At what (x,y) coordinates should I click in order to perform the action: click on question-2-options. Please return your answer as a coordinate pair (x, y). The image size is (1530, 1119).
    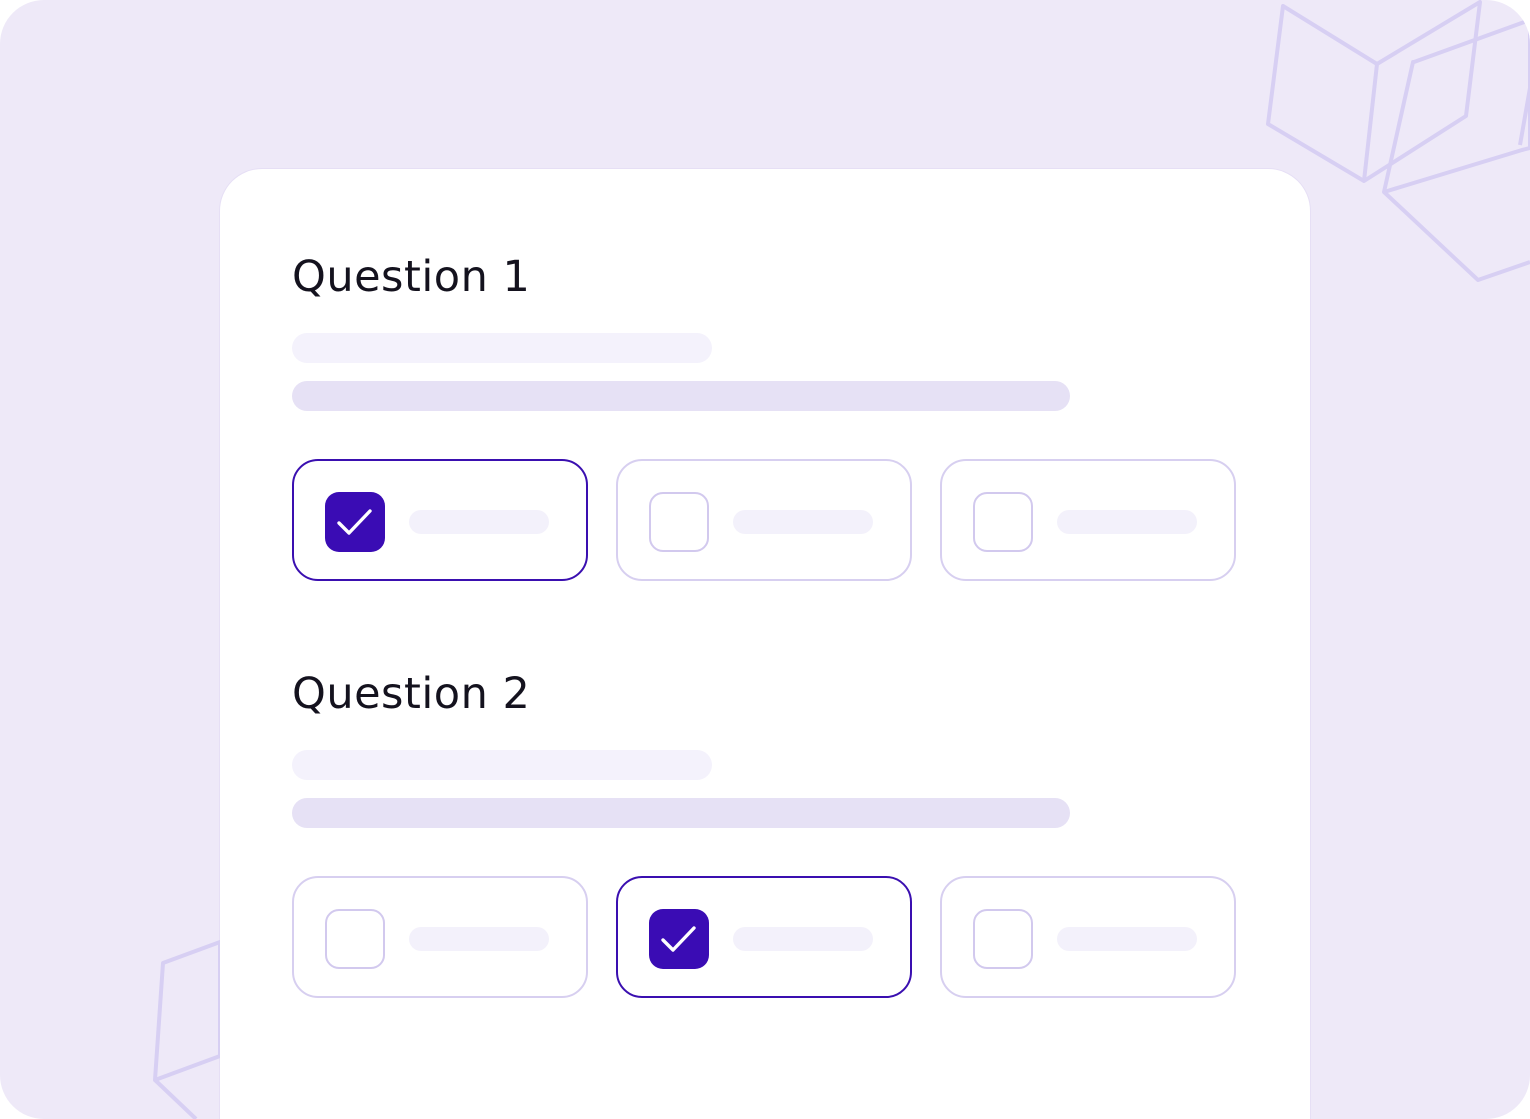
    Looking at the image, I should click on (766, 939).